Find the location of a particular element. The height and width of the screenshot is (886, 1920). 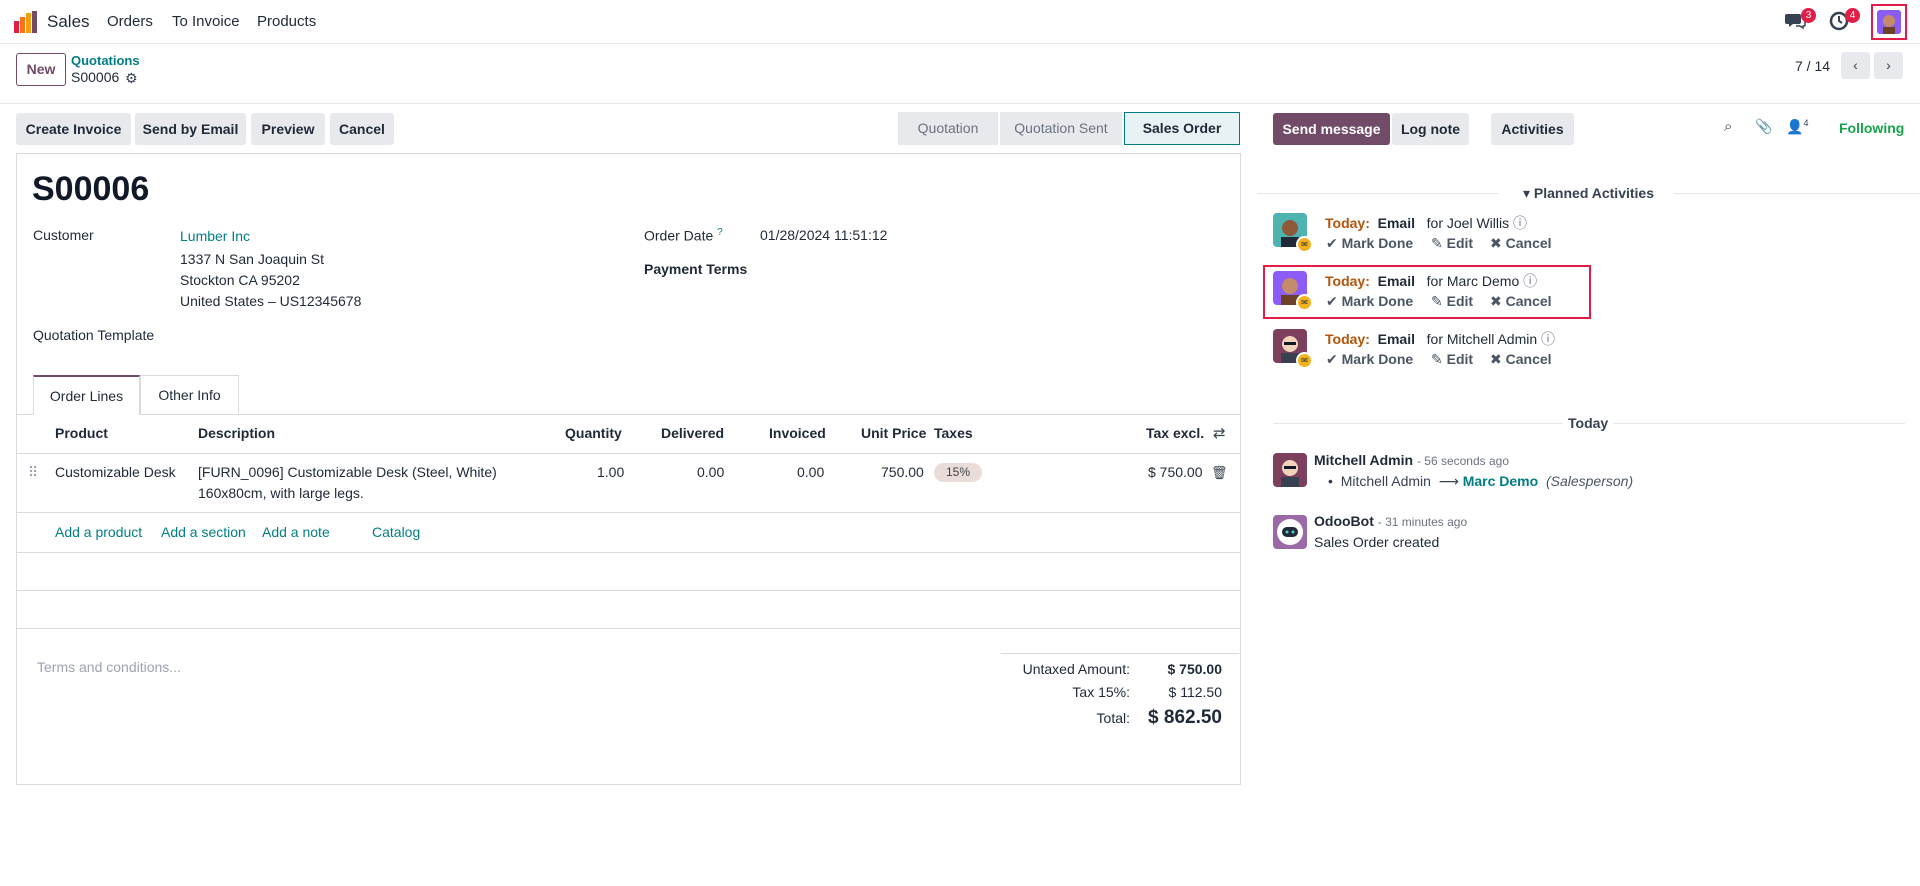

column-settings-icon: ⇄ is located at coordinates (1219, 433).